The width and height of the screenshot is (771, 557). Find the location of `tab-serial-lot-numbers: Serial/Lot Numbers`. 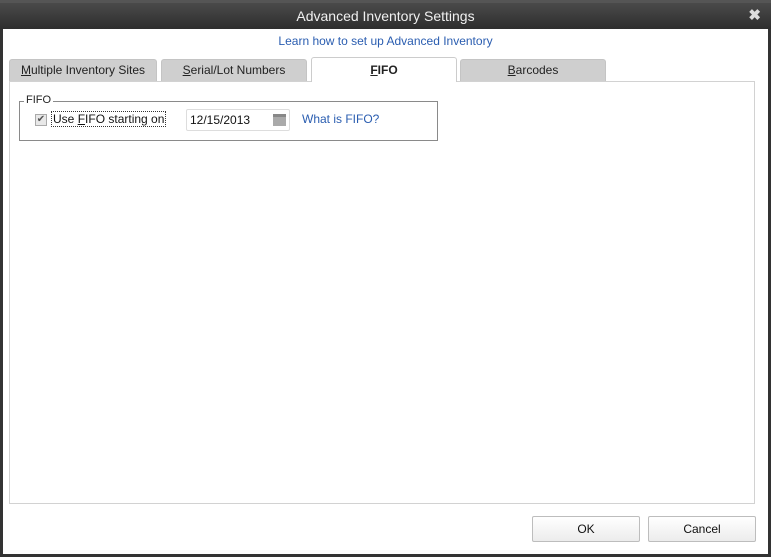

tab-serial-lot-numbers: Serial/Lot Numbers is located at coordinates (234, 70).